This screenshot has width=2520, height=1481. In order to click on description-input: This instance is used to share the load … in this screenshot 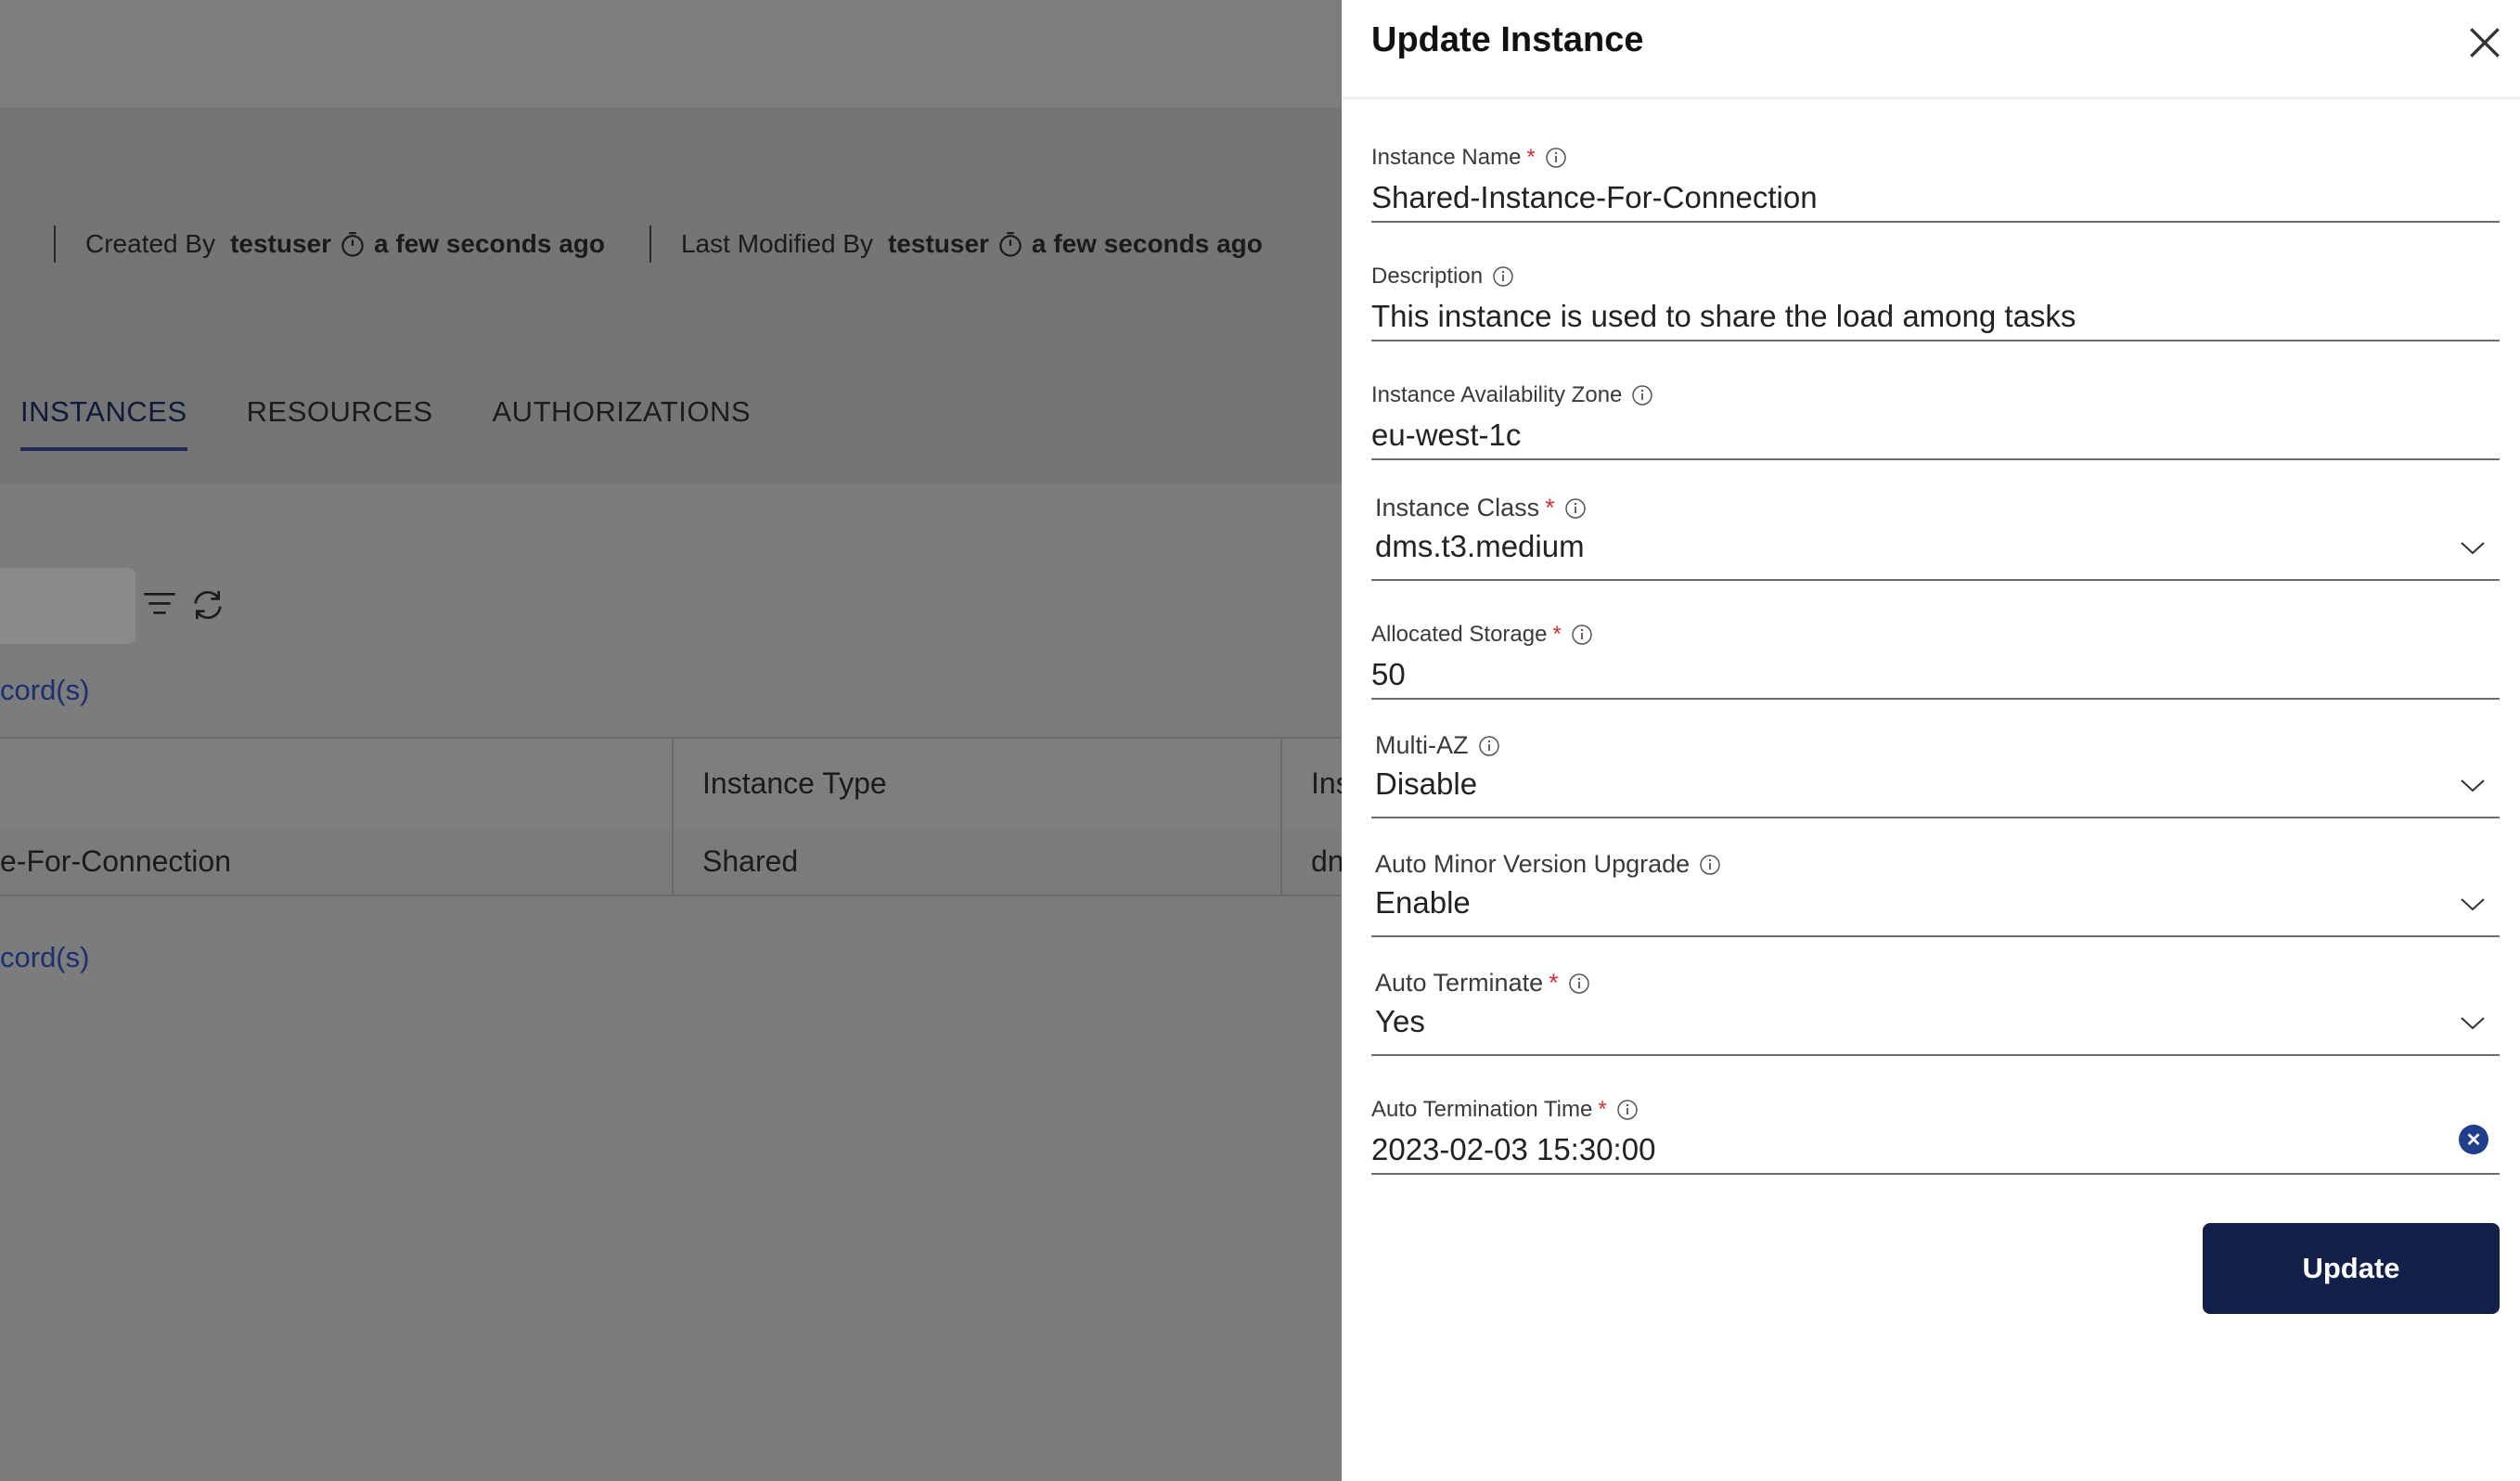, I will do `click(1723, 316)`.